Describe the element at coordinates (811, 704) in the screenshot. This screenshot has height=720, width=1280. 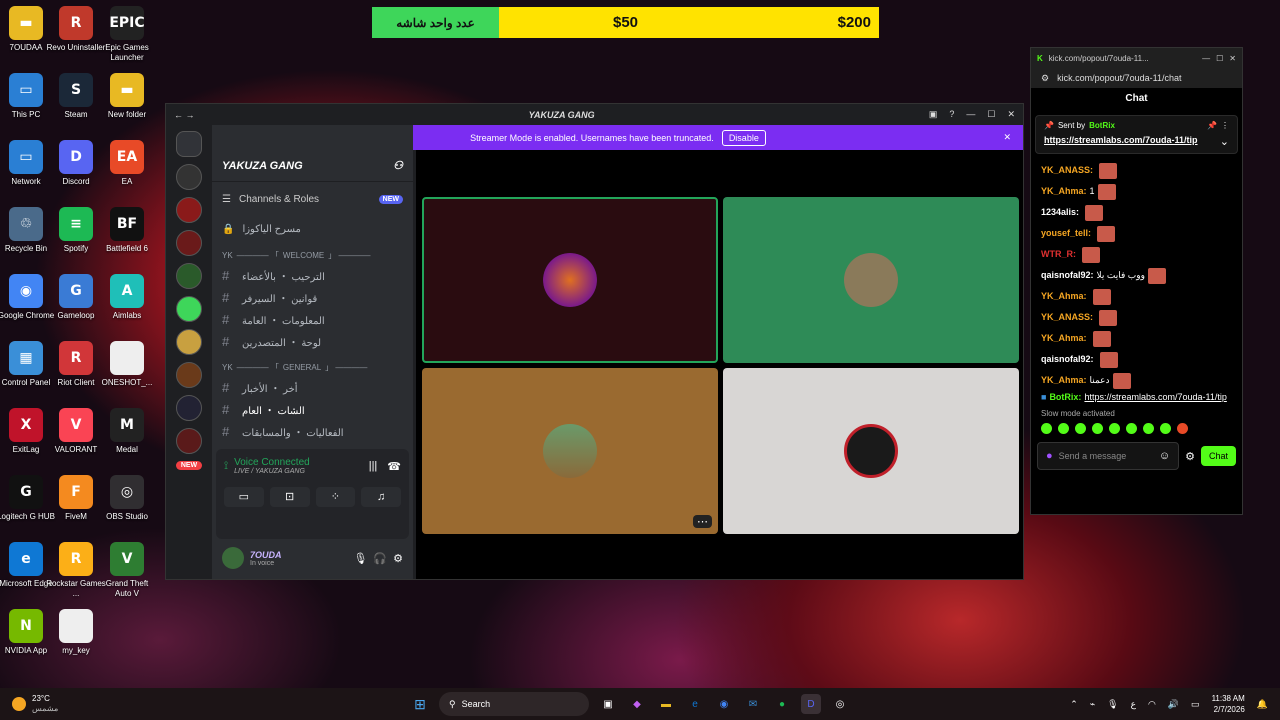
I see `discord-icon: D` at that location.